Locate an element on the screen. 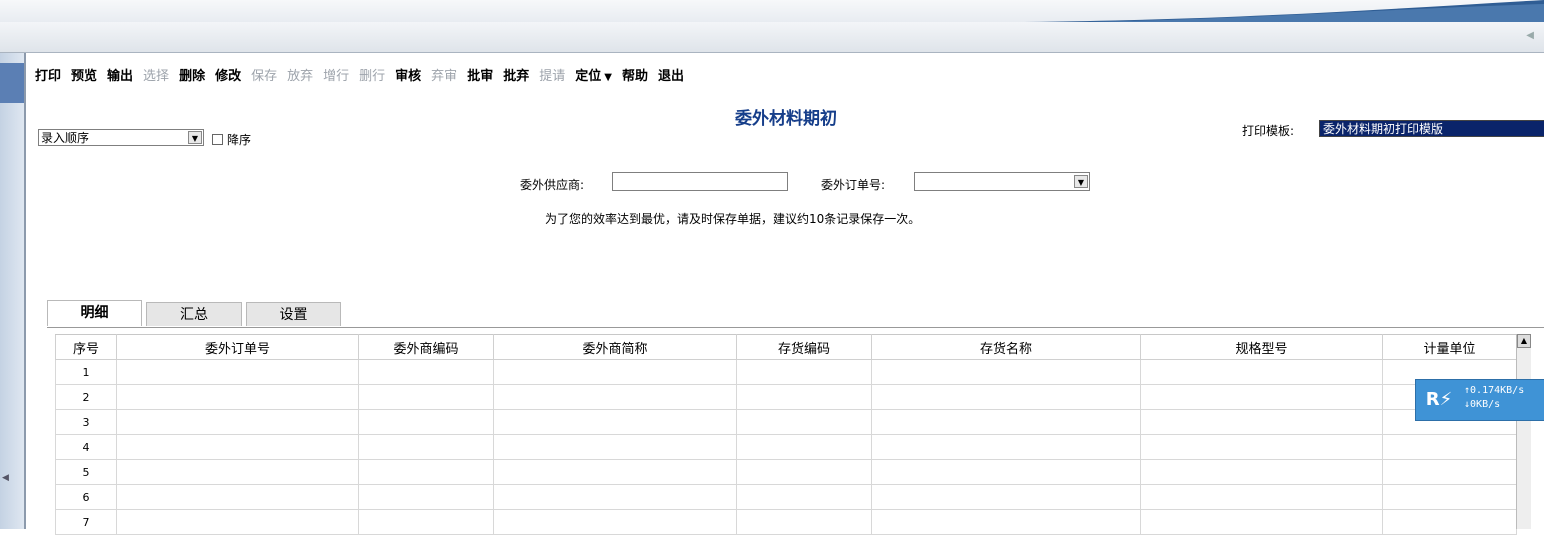  toolbar-button-3: 选择 is located at coordinates (156, 77).